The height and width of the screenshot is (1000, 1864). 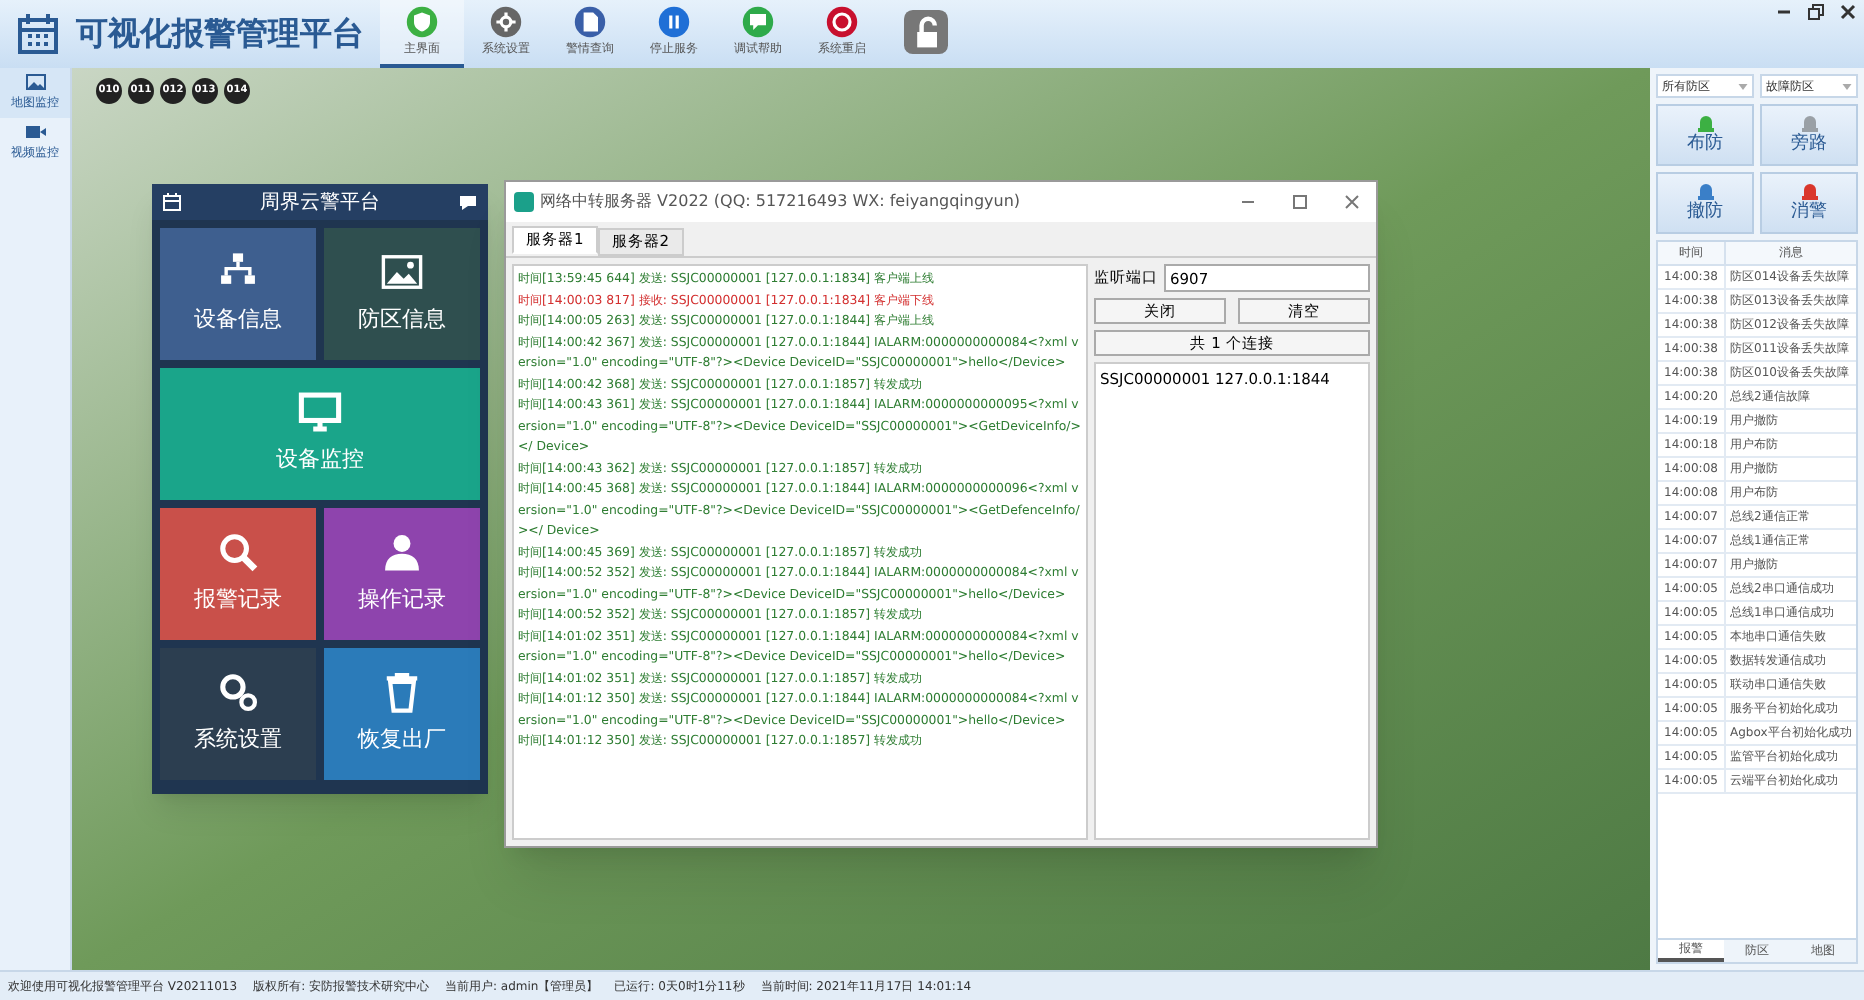 I want to click on restore-icon, so click(x=1816, y=12).